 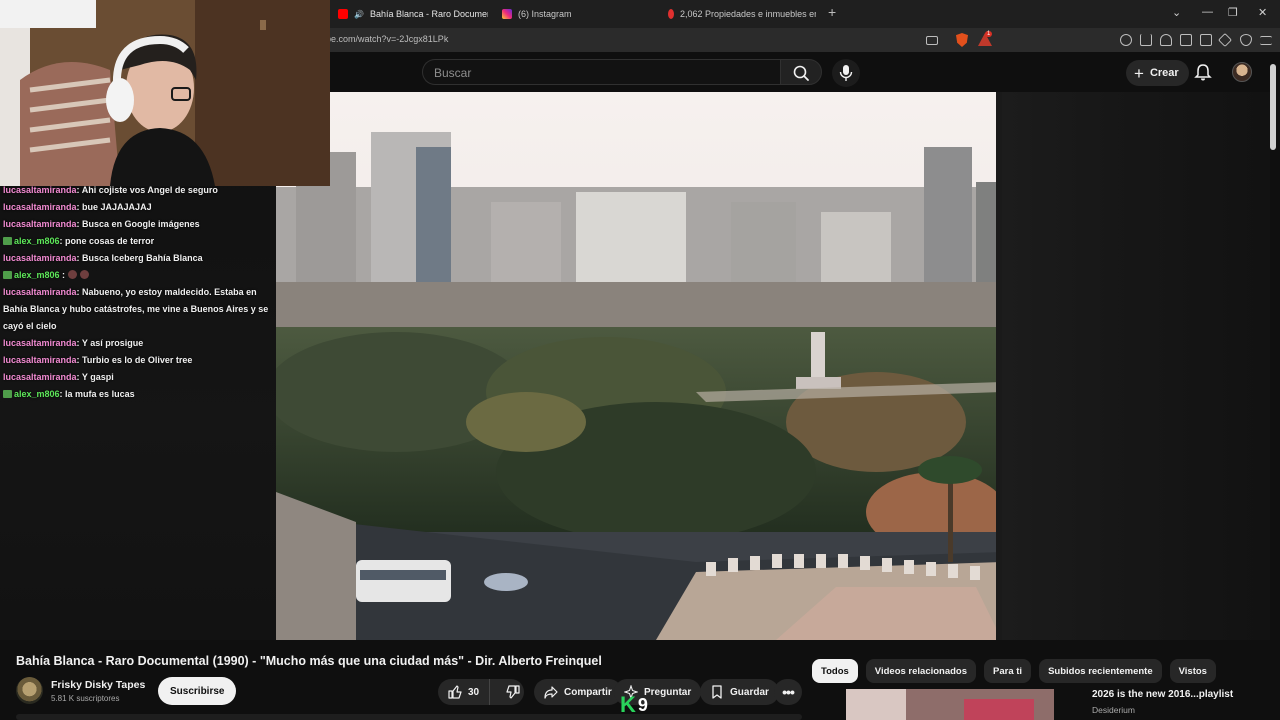 What do you see at coordinates (474, 692) in the screenshot?
I see `like-count: 30` at bounding box center [474, 692].